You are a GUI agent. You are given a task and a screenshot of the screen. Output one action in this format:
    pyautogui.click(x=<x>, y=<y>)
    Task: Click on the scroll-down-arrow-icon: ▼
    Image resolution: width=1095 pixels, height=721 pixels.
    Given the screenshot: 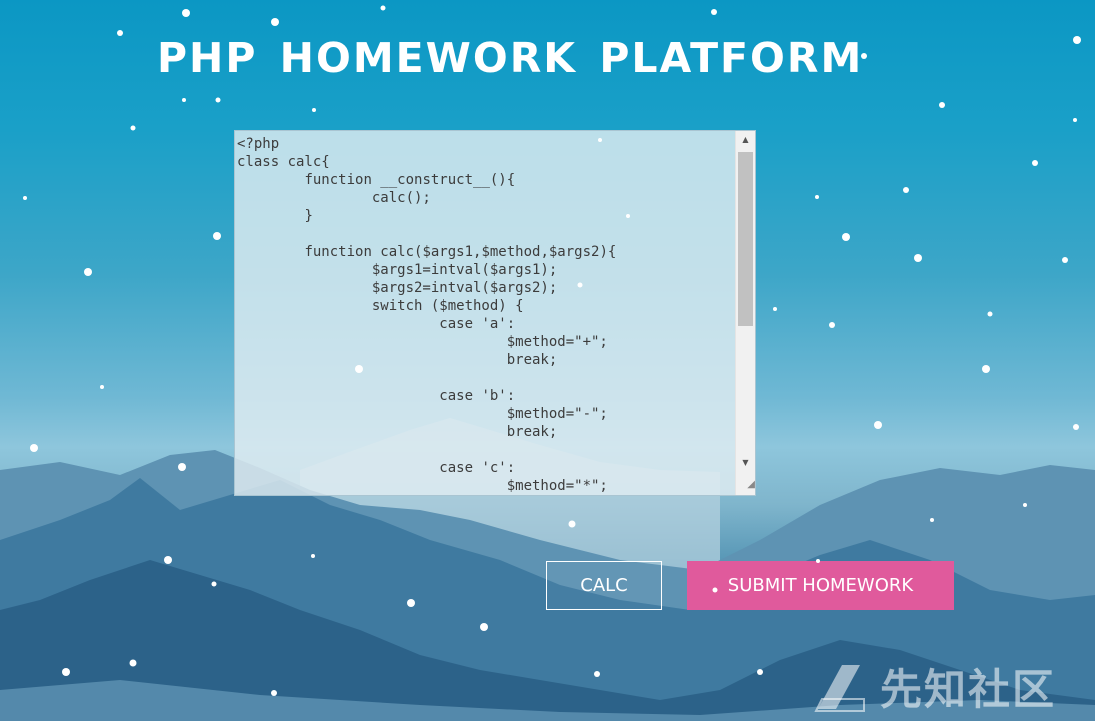 What is the action you would take?
    pyautogui.click(x=745, y=462)
    